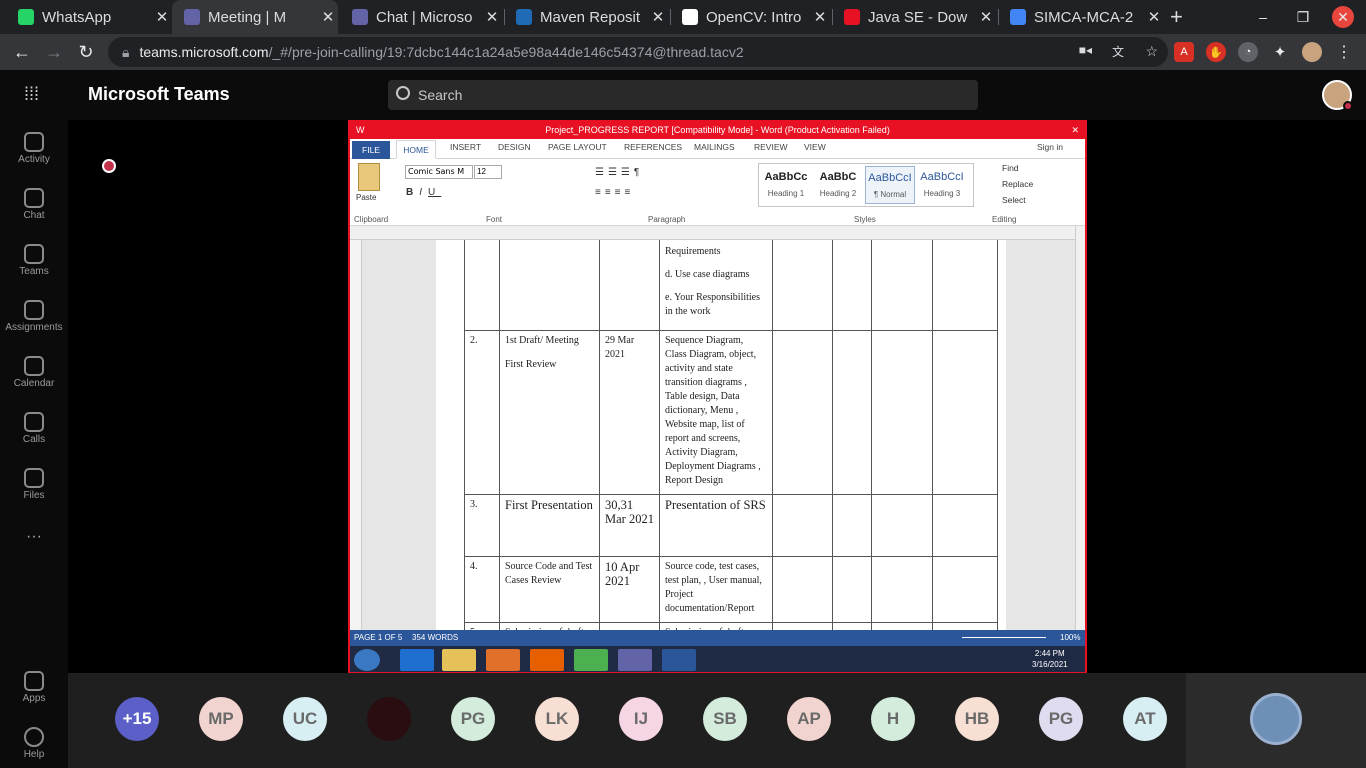 Image resolution: width=1366 pixels, height=768 pixels. Describe the element at coordinates (89, 17) in the screenshot. I see `browser-tab: WhatsApp ✕` at that location.